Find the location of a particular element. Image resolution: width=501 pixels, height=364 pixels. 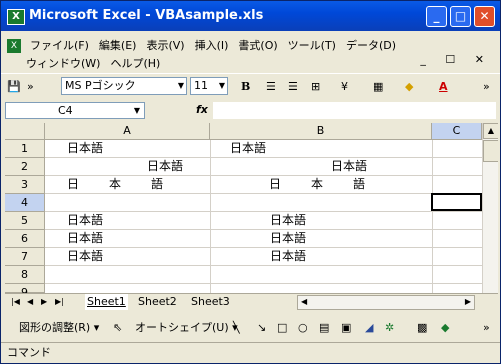

save-icon: 💾 is located at coordinates (14, 87).